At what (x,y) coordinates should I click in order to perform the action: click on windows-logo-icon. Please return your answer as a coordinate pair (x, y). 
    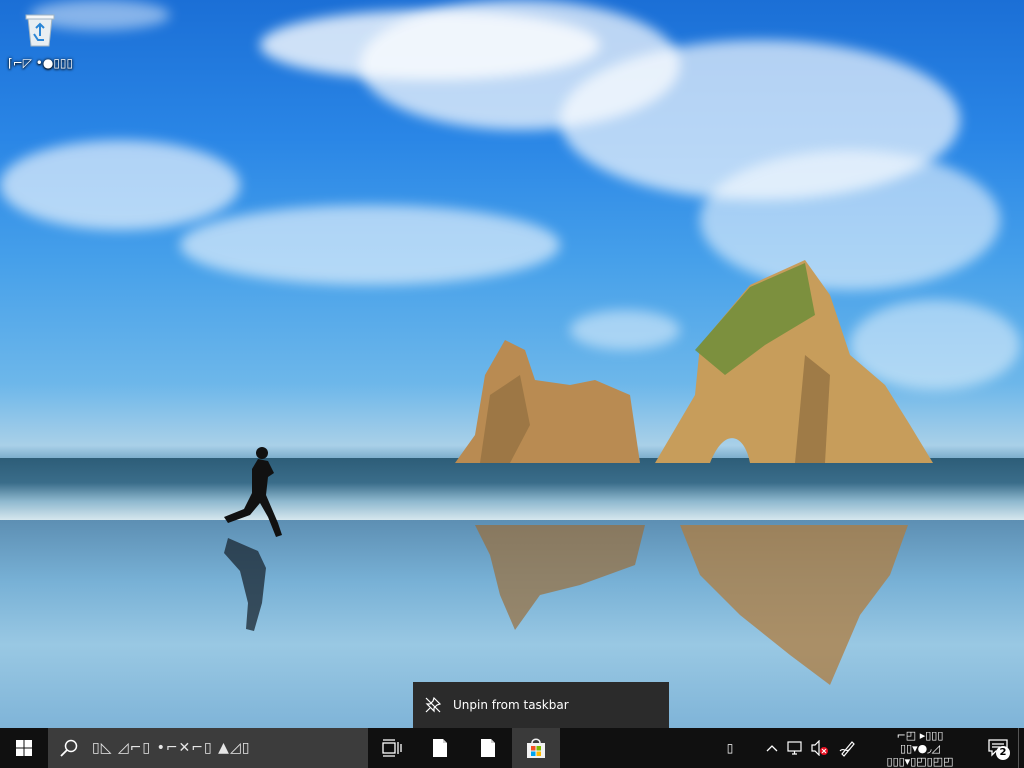
    Looking at the image, I should click on (24, 748).